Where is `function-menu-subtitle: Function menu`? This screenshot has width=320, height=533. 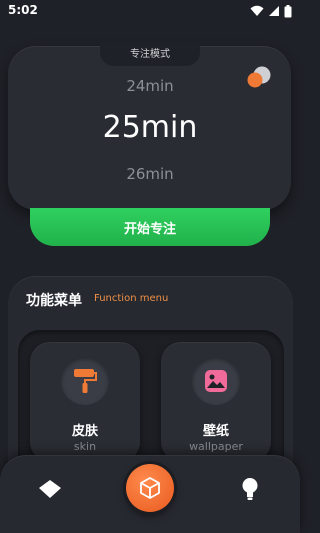 function-menu-subtitle: Function menu is located at coordinates (131, 298).